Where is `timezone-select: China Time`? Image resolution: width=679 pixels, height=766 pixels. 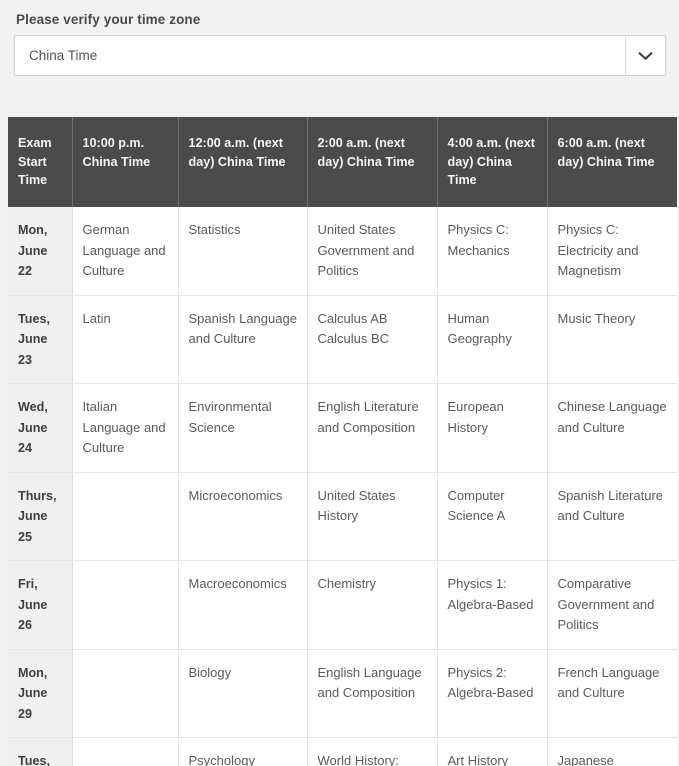
timezone-select: China Time is located at coordinates (340, 55).